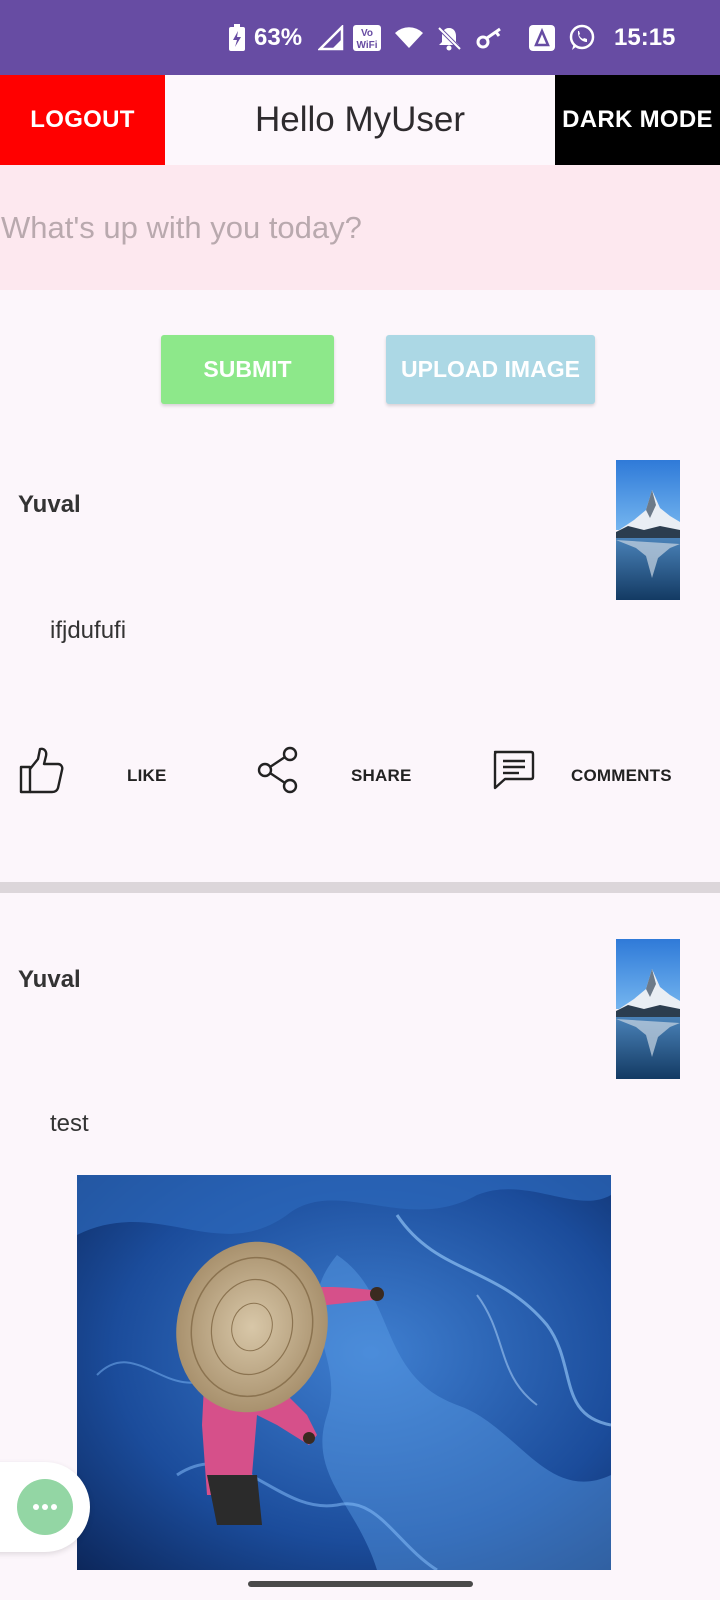 The image size is (720, 1600). What do you see at coordinates (147, 776) in the screenshot?
I see `like-button: LIKE` at bounding box center [147, 776].